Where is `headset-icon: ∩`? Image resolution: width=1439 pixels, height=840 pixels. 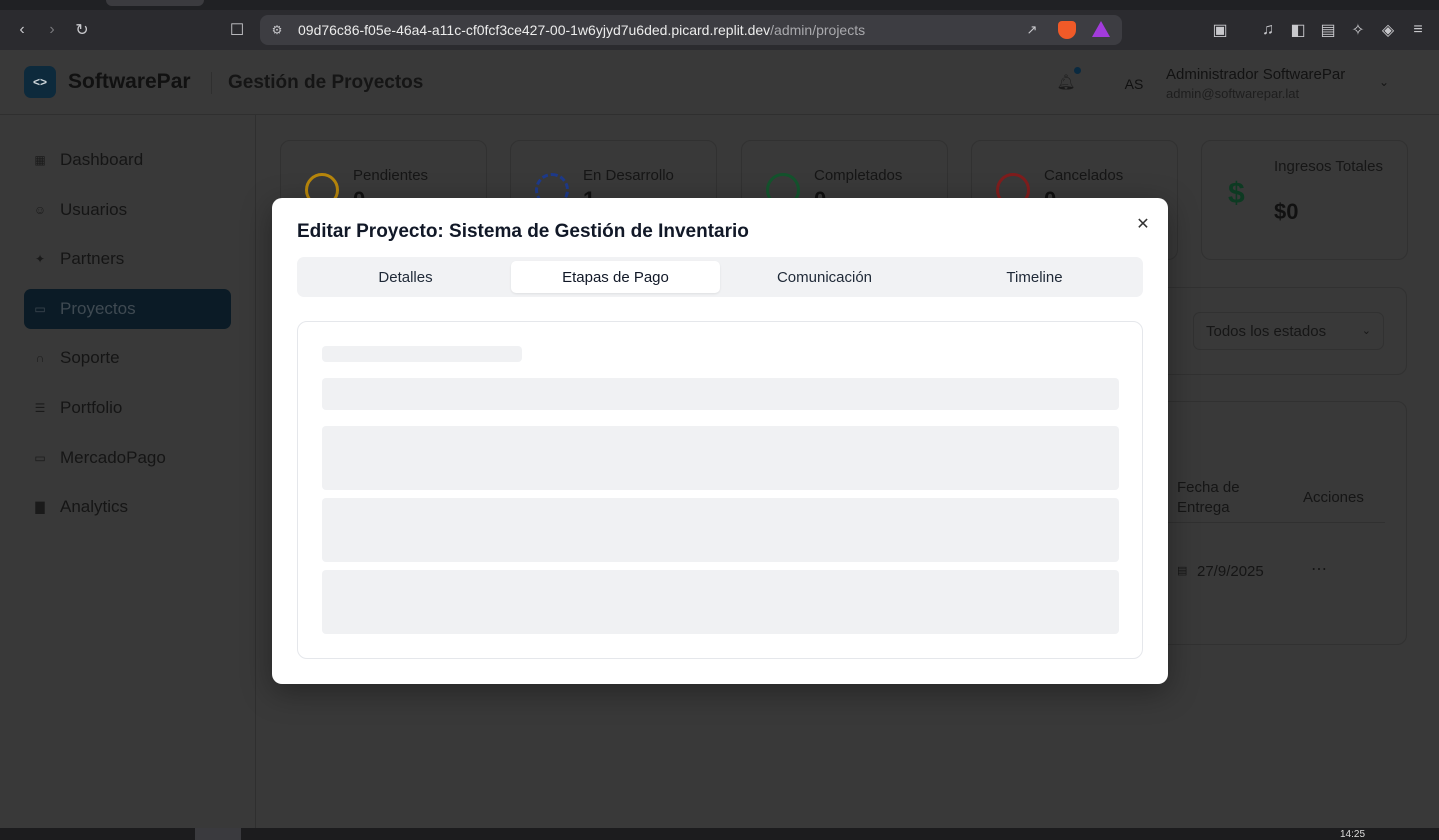
headset-icon: ∩ is located at coordinates (40, 358).